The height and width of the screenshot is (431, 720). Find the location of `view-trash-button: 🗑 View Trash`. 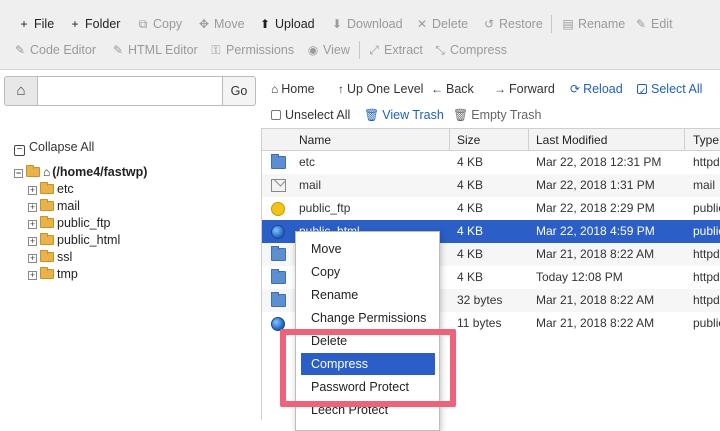

view-trash-button: 🗑 View Trash is located at coordinates (404, 115).